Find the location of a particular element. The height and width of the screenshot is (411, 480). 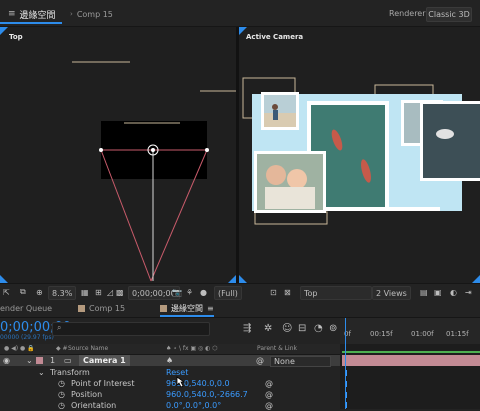

vr-goggles-icon: ⧉ is located at coordinates (23, 292).